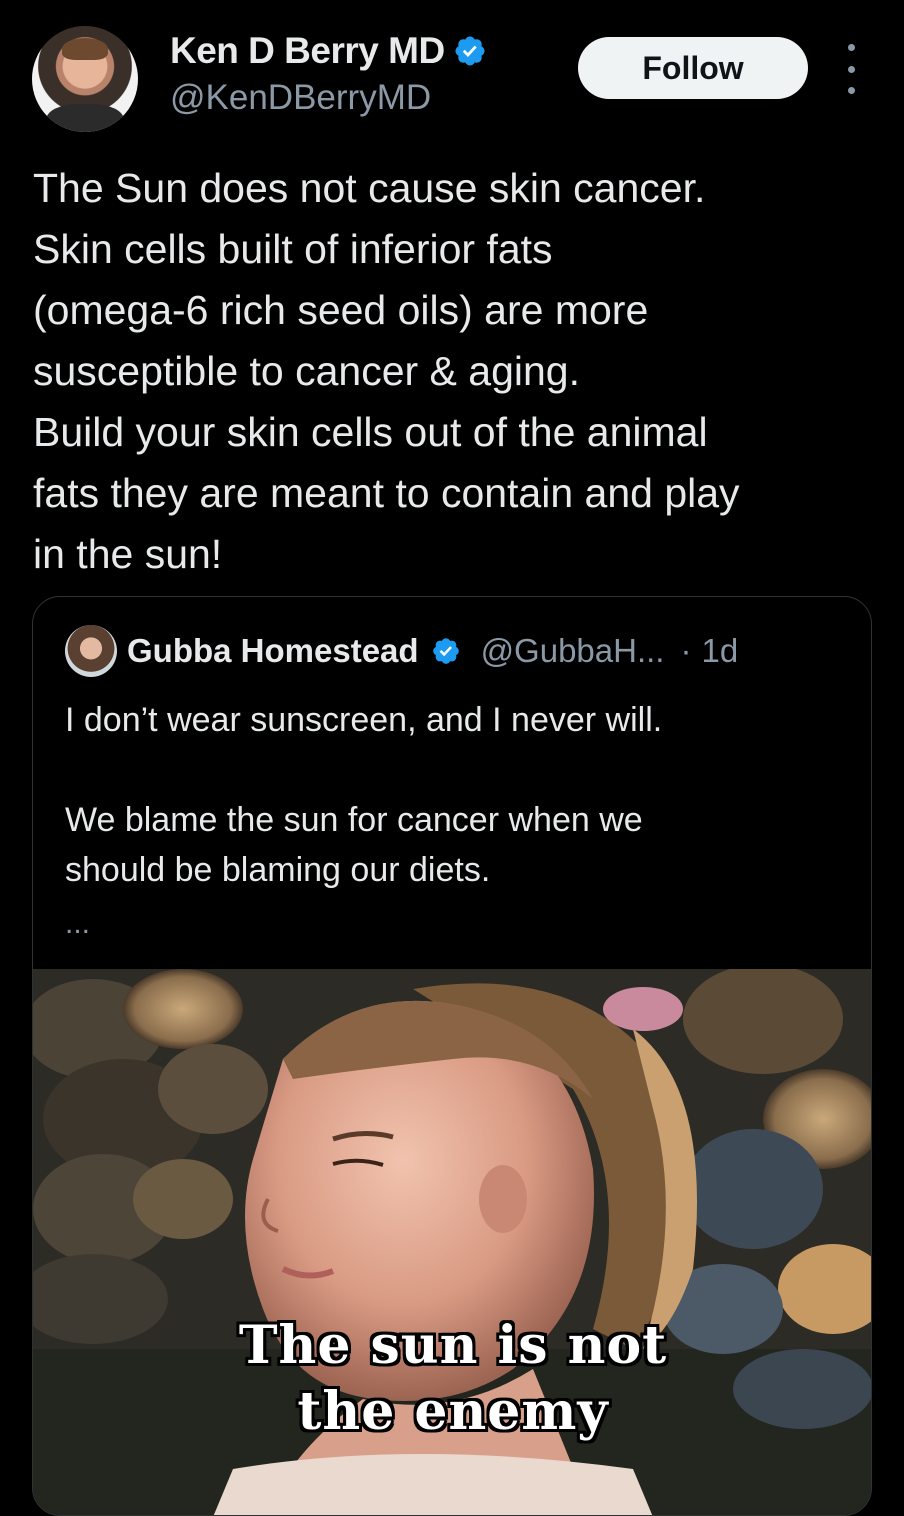  What do you see at coordinates (85, 49) in the screenshot?
I see `avatar-hair` at bounding box center [85, 49].